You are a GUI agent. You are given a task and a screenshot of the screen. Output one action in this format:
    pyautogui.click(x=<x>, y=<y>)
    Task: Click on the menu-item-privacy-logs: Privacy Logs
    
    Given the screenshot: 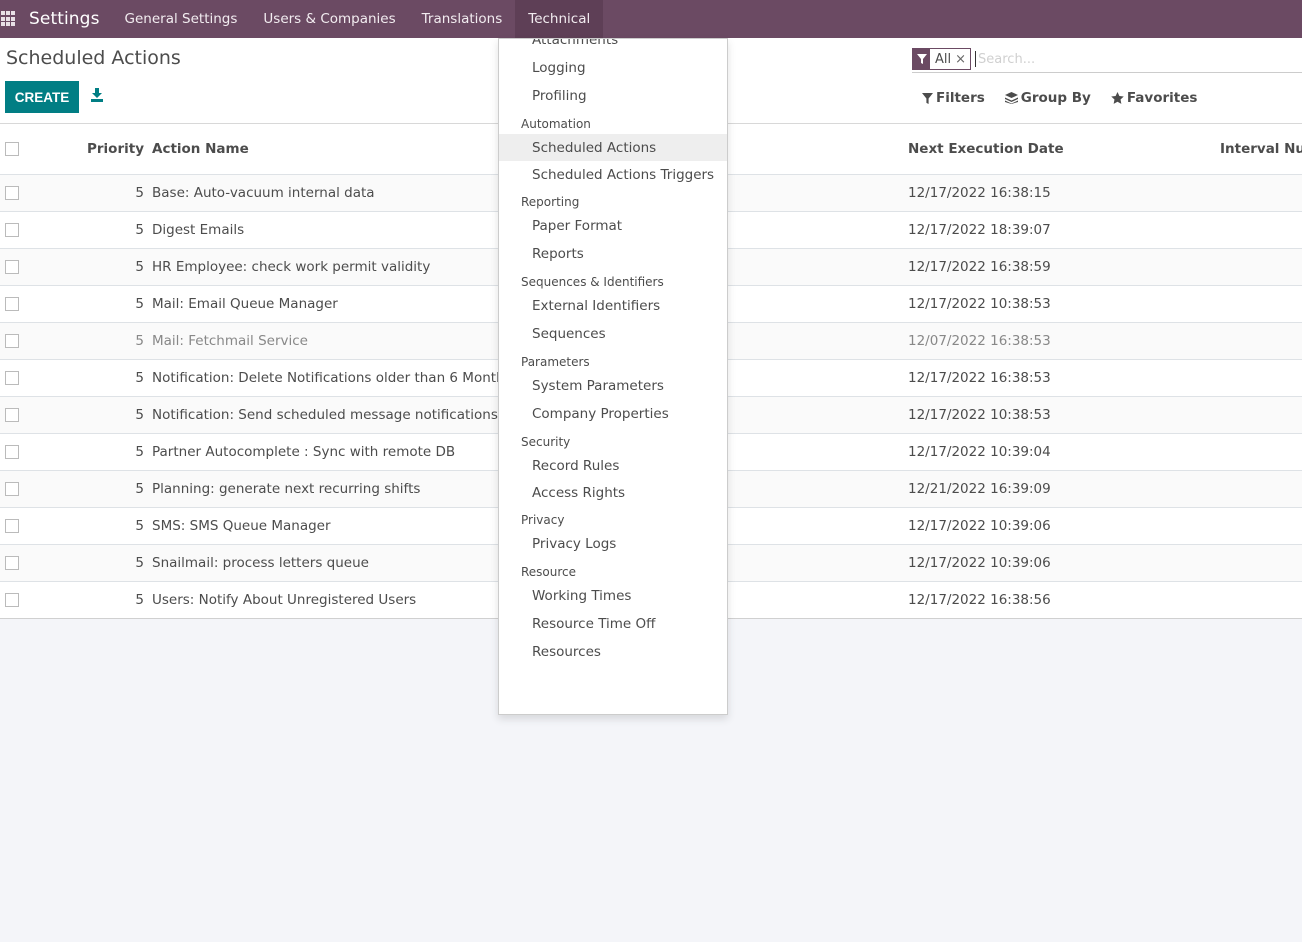 What is the action you would take?
    pyautogui.click(x=613, y=544)
    